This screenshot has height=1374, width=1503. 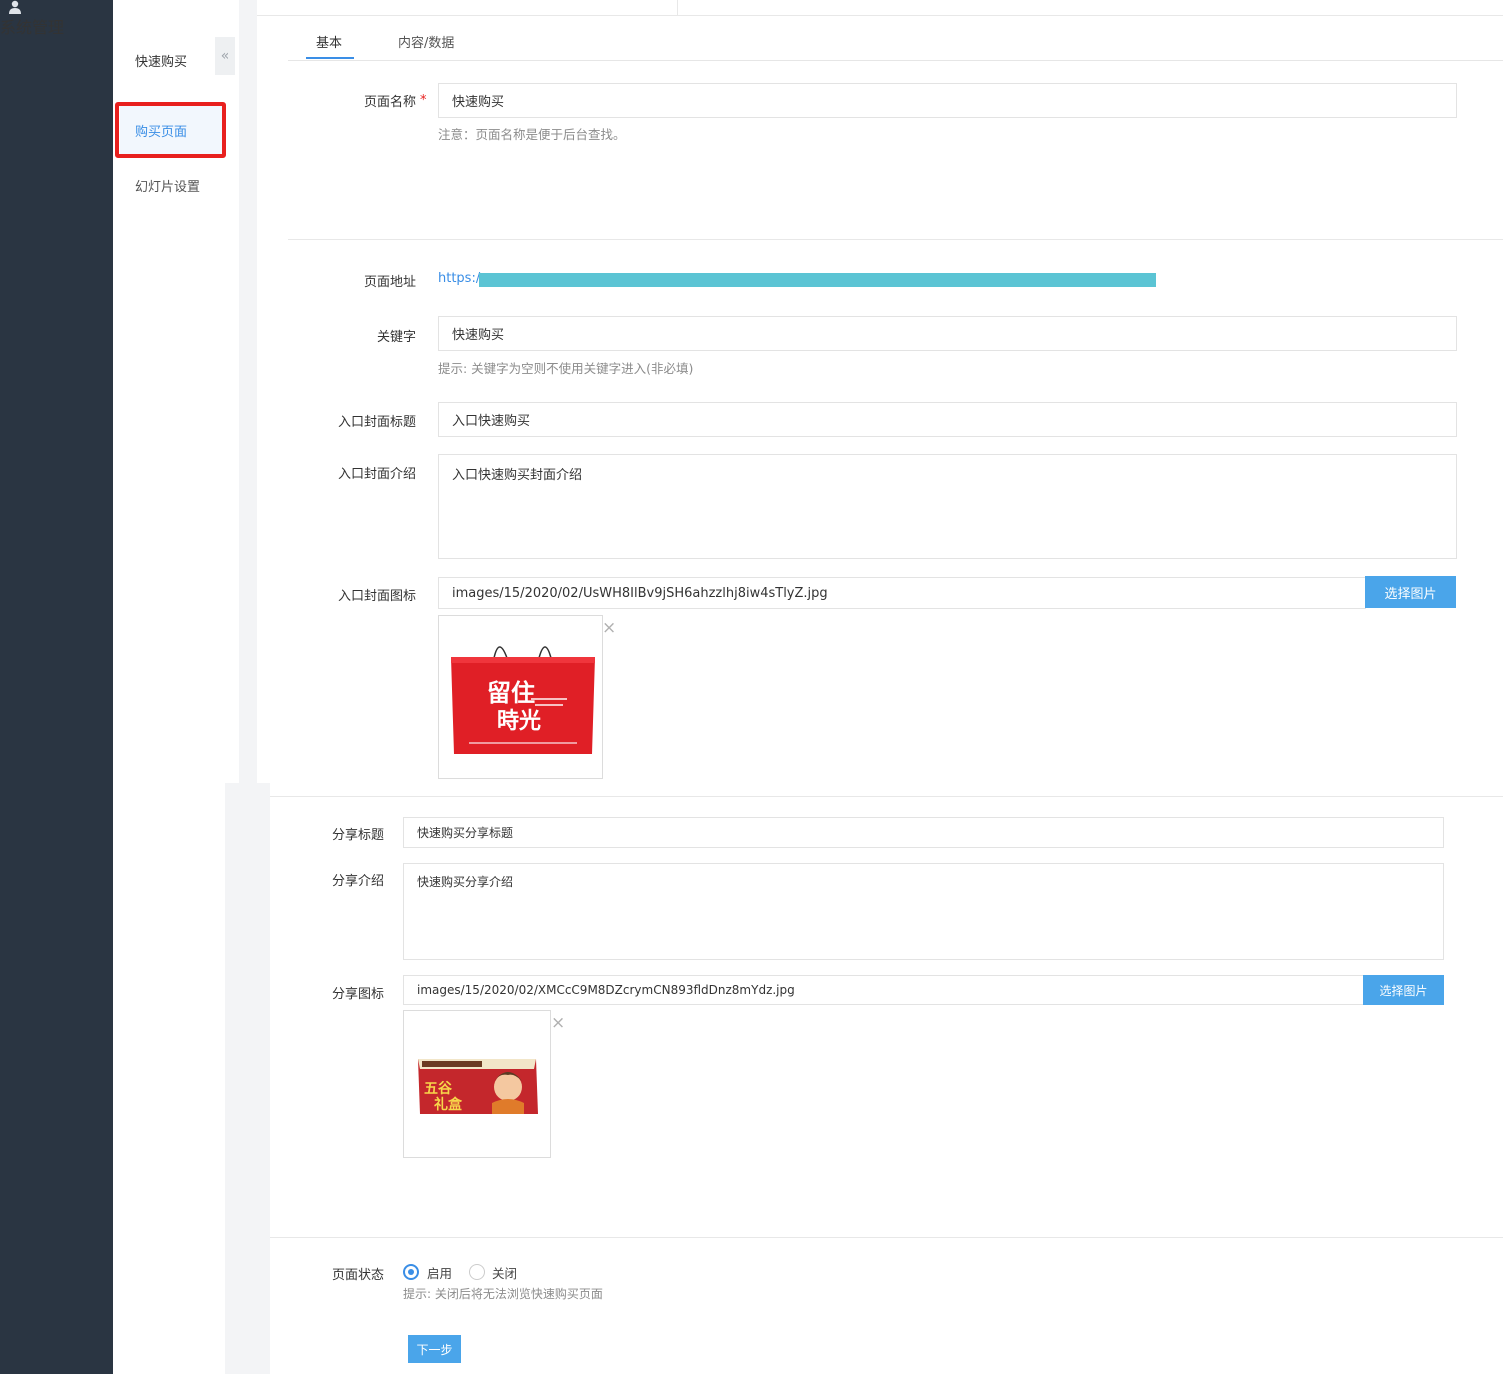 What do you see at coordinates (817, 280) in the screenshot?
I see `redacted-url` at bounding box center [817, 280].